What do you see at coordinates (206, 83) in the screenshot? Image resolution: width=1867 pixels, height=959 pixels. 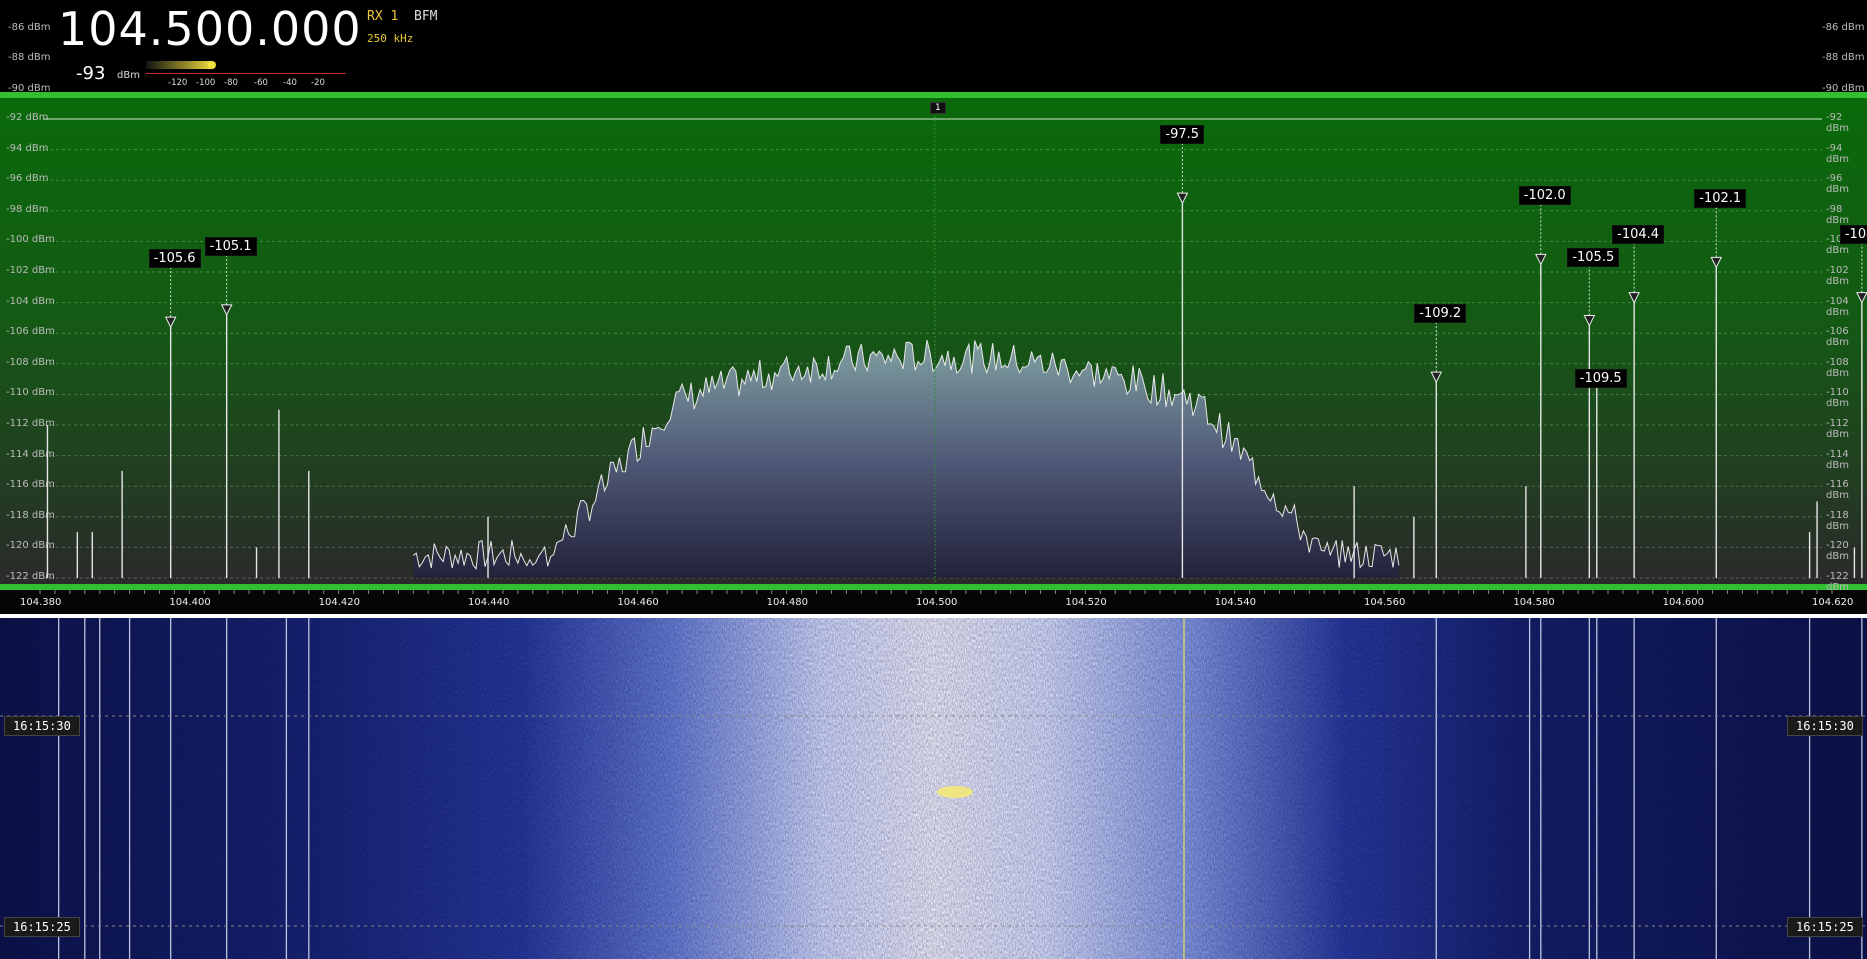 I see `meter-tick: -100` at bounding box center [206, 83].